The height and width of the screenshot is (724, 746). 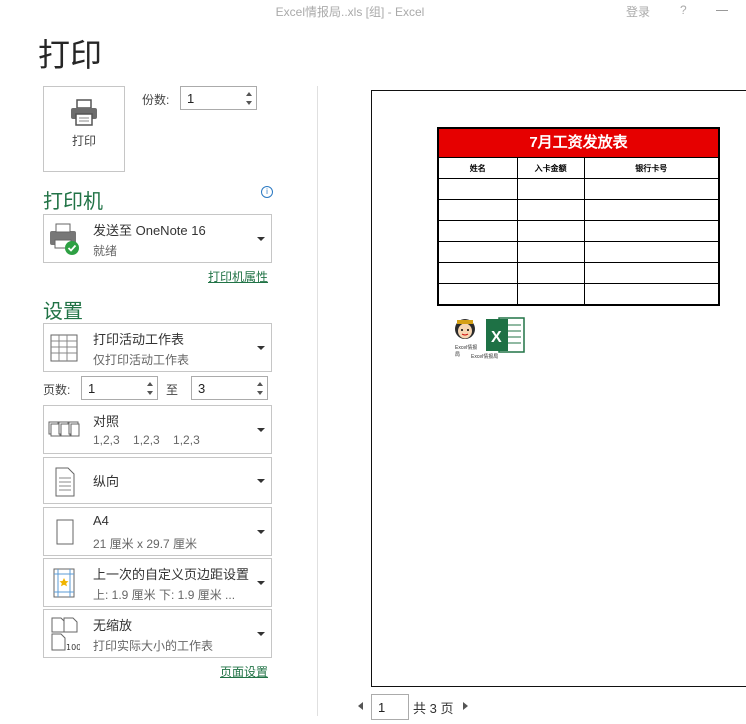 I want to click on preview-header-cell: 入卡金额, so click(x=550, y=168).